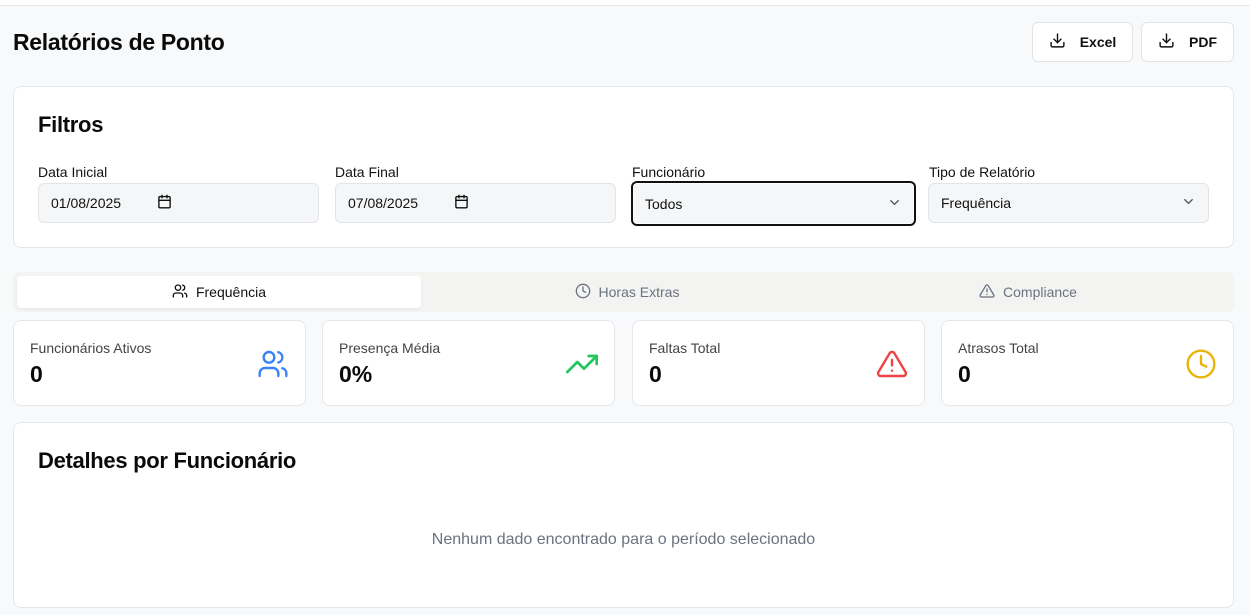  I want to click on details-title: Detalhes por Funcionário, so click(167, 460).